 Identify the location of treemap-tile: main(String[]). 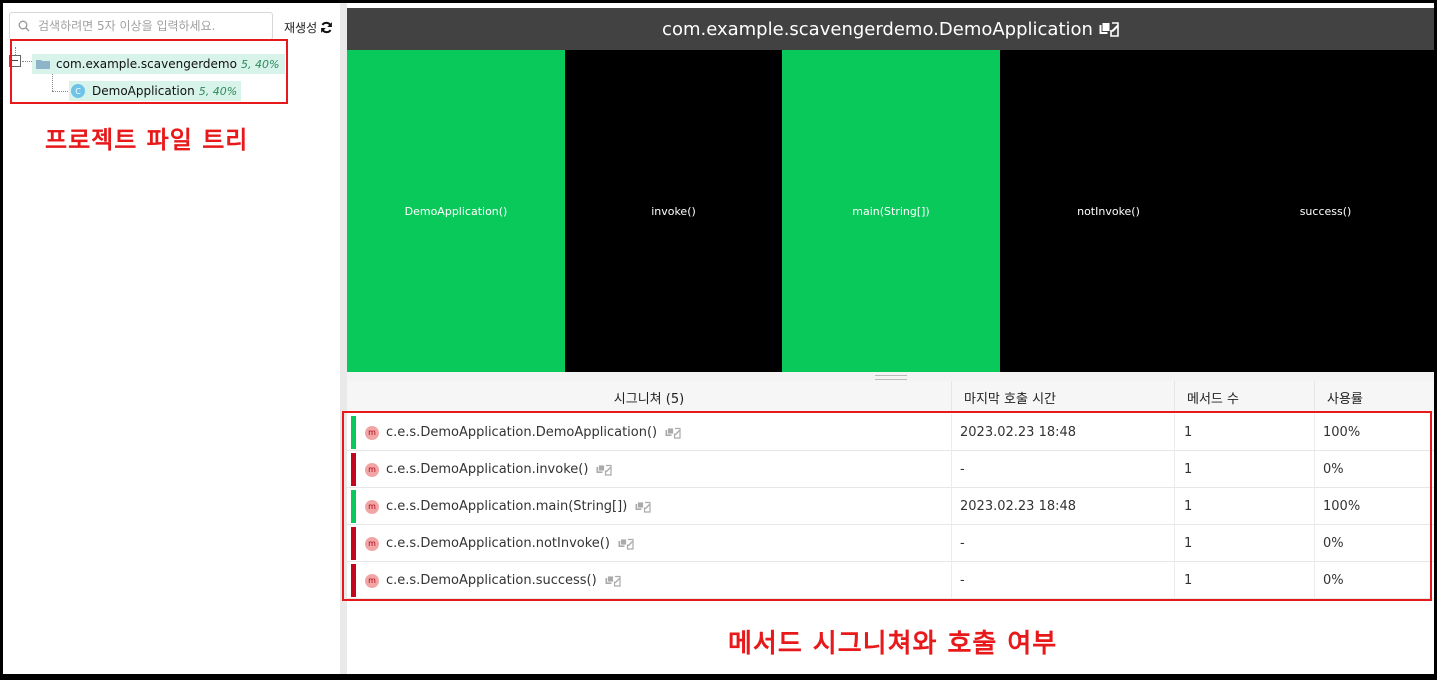
(891, 211).